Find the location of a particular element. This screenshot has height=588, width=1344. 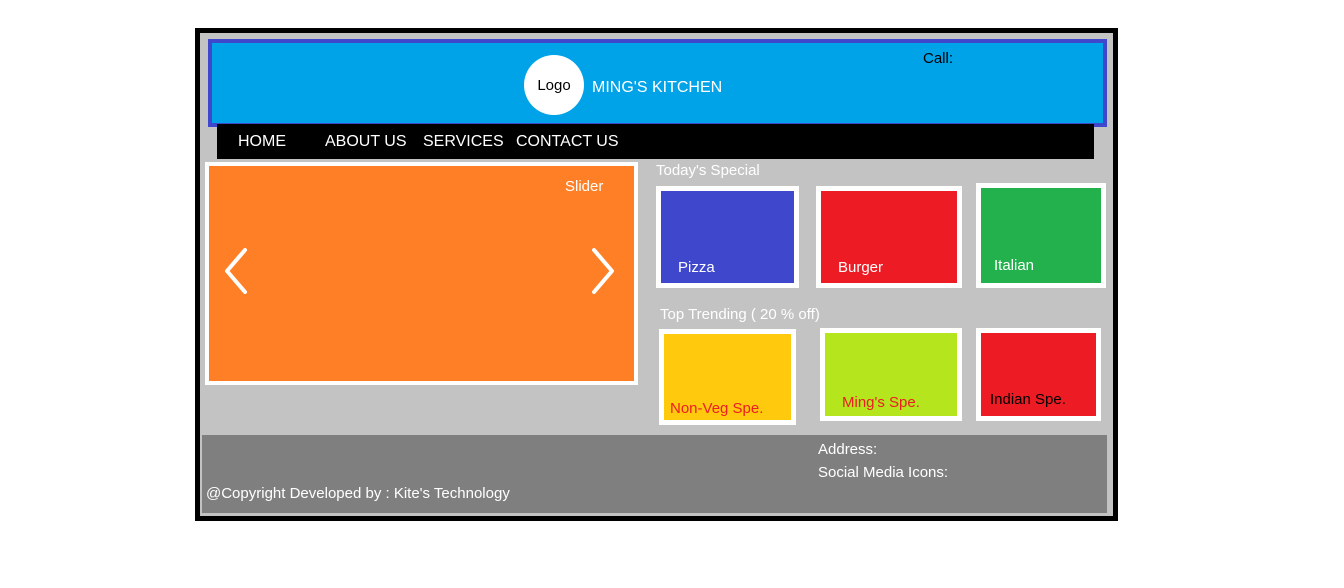

tile-indian-special: Indian Spe. is located at coordinates (1038, 374).